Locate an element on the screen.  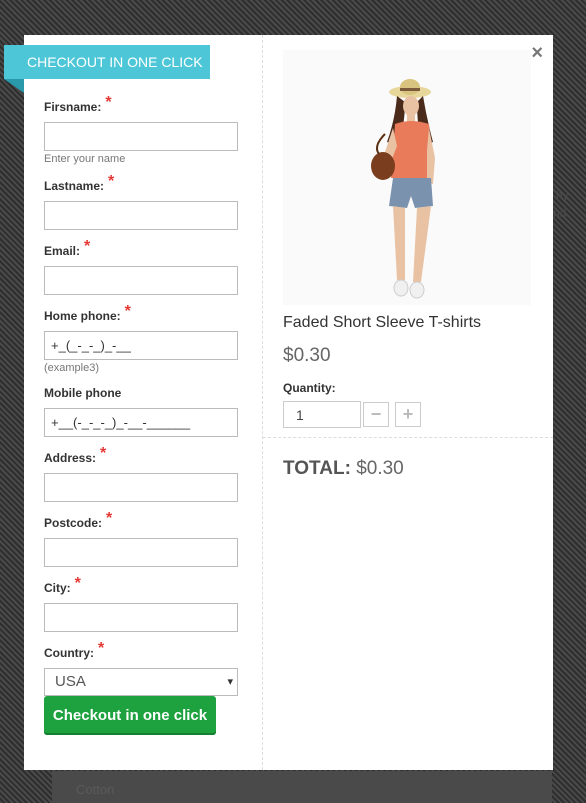
postcode-field: Postcode: * is located at coordinates (141, 538).